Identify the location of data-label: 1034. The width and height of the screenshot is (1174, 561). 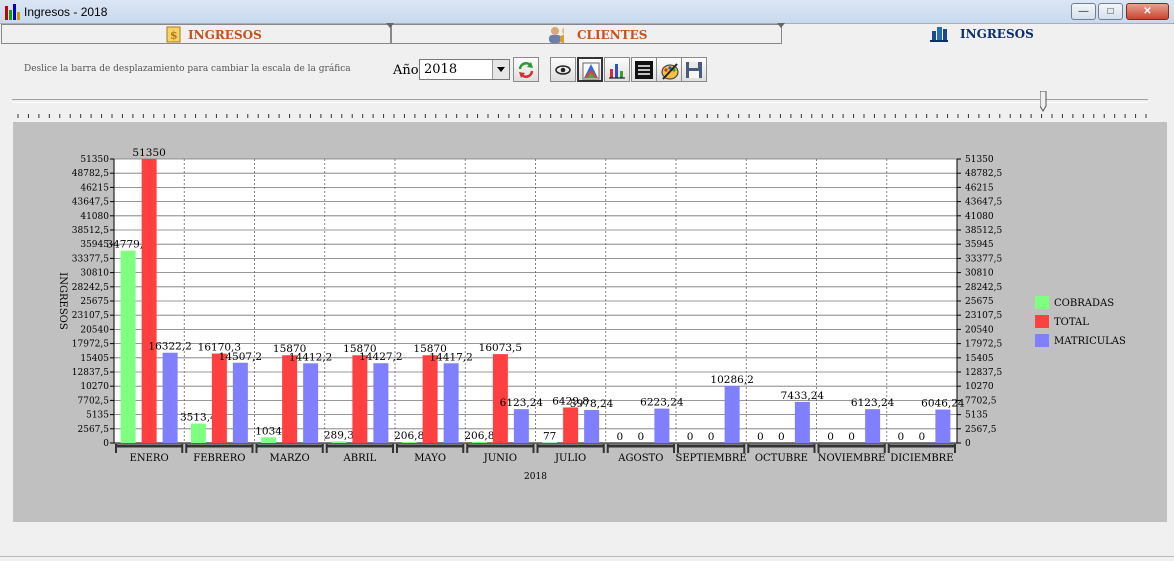
(268, 431).